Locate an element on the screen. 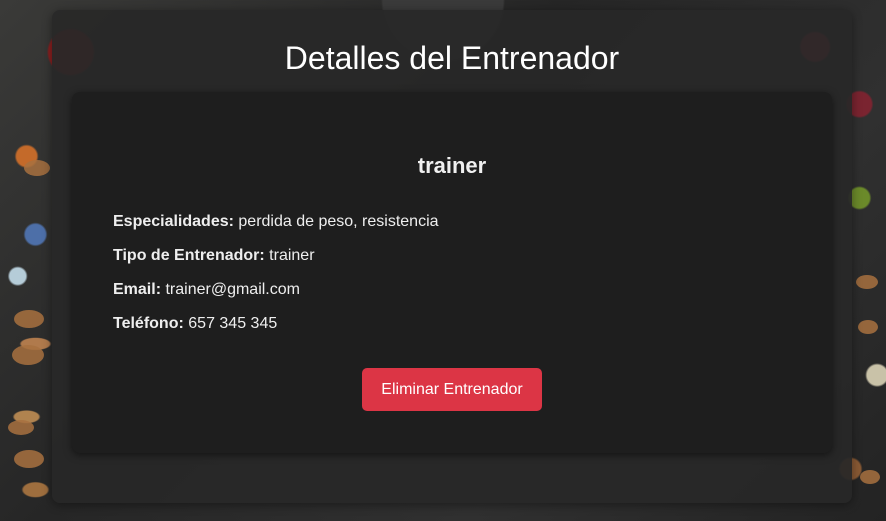 This screenshot has height=521, width=886. trainer-name: trainer is located at coordinates (452, 165).